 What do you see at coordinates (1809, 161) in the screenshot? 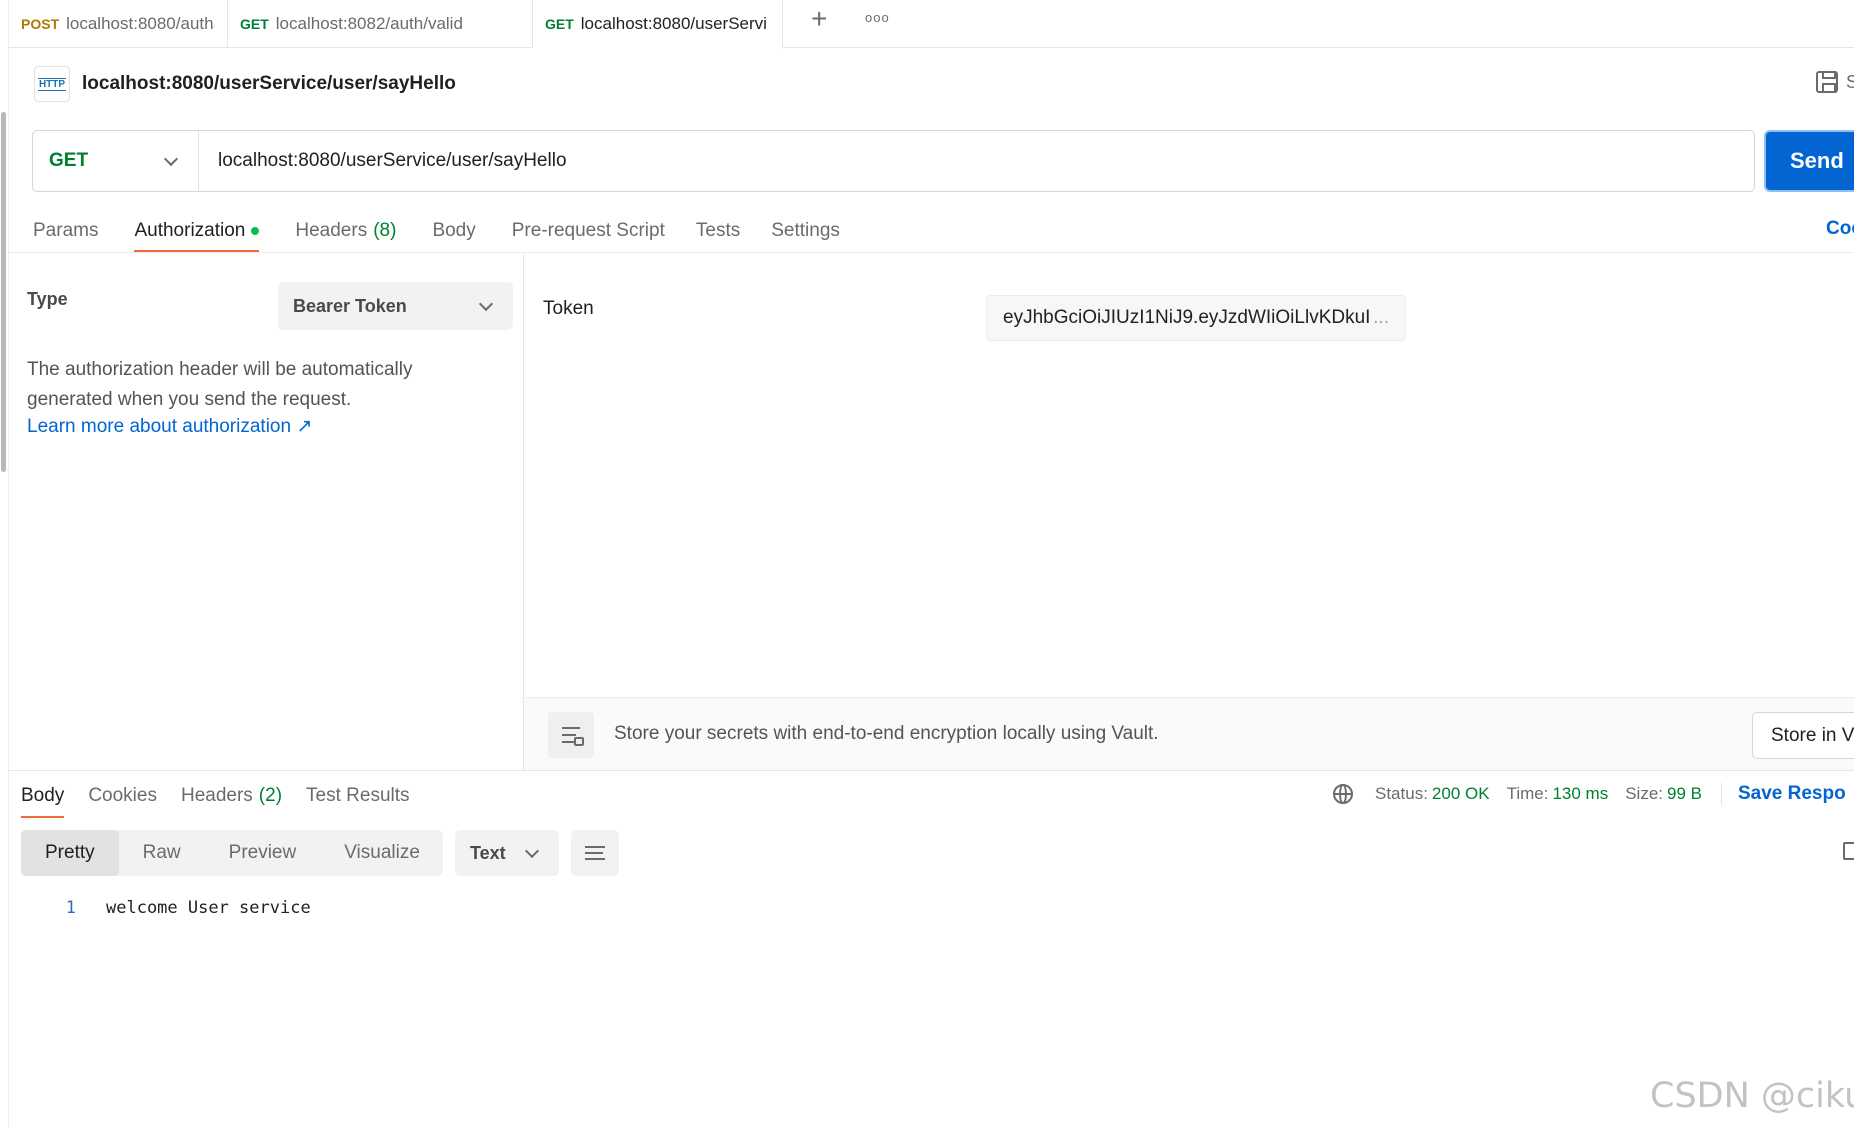
I see `send-button: Send` at bounding box center [1809, 161].